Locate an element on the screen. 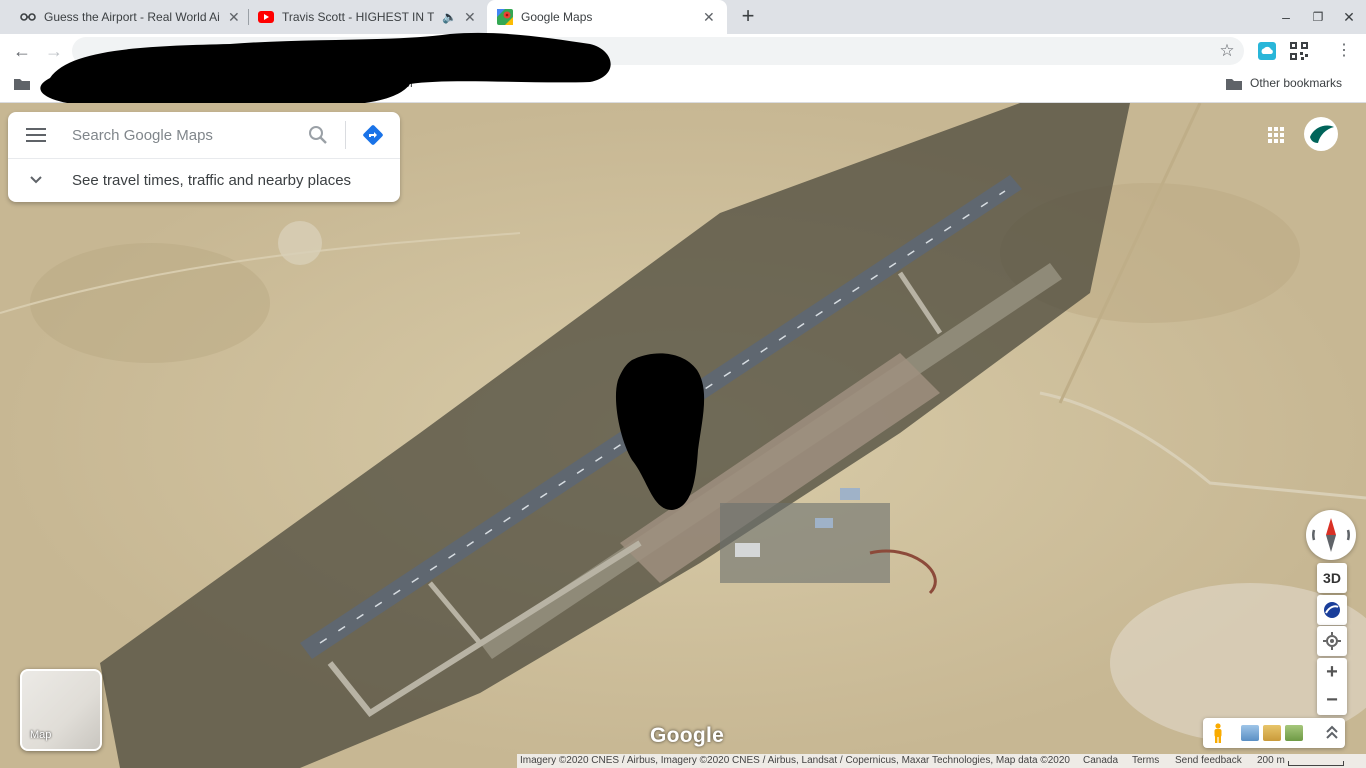 The width and height of the screenshot is (1366, 768). new-tab-button: + is located at coordinates (748, 16).